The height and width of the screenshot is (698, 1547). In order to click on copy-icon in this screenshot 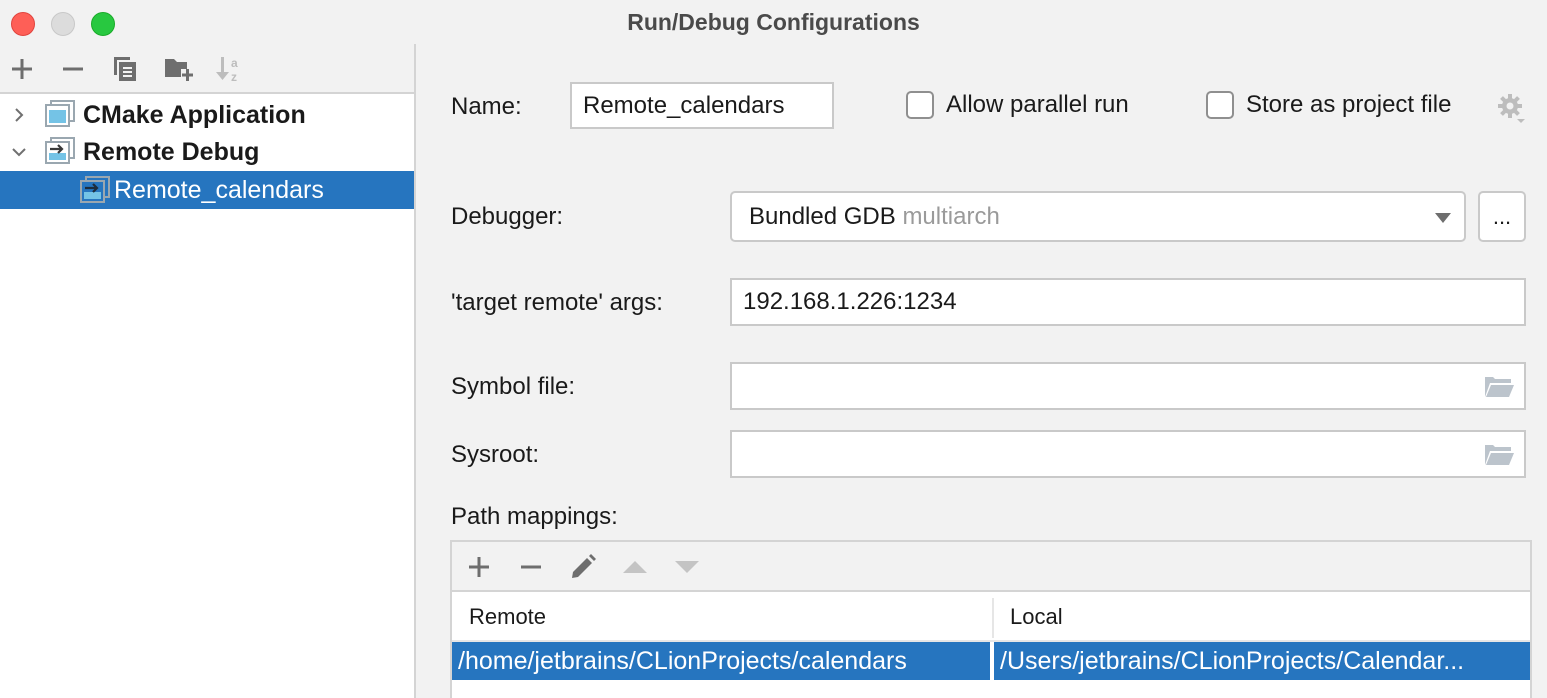, I will do `click(125, 69)`.